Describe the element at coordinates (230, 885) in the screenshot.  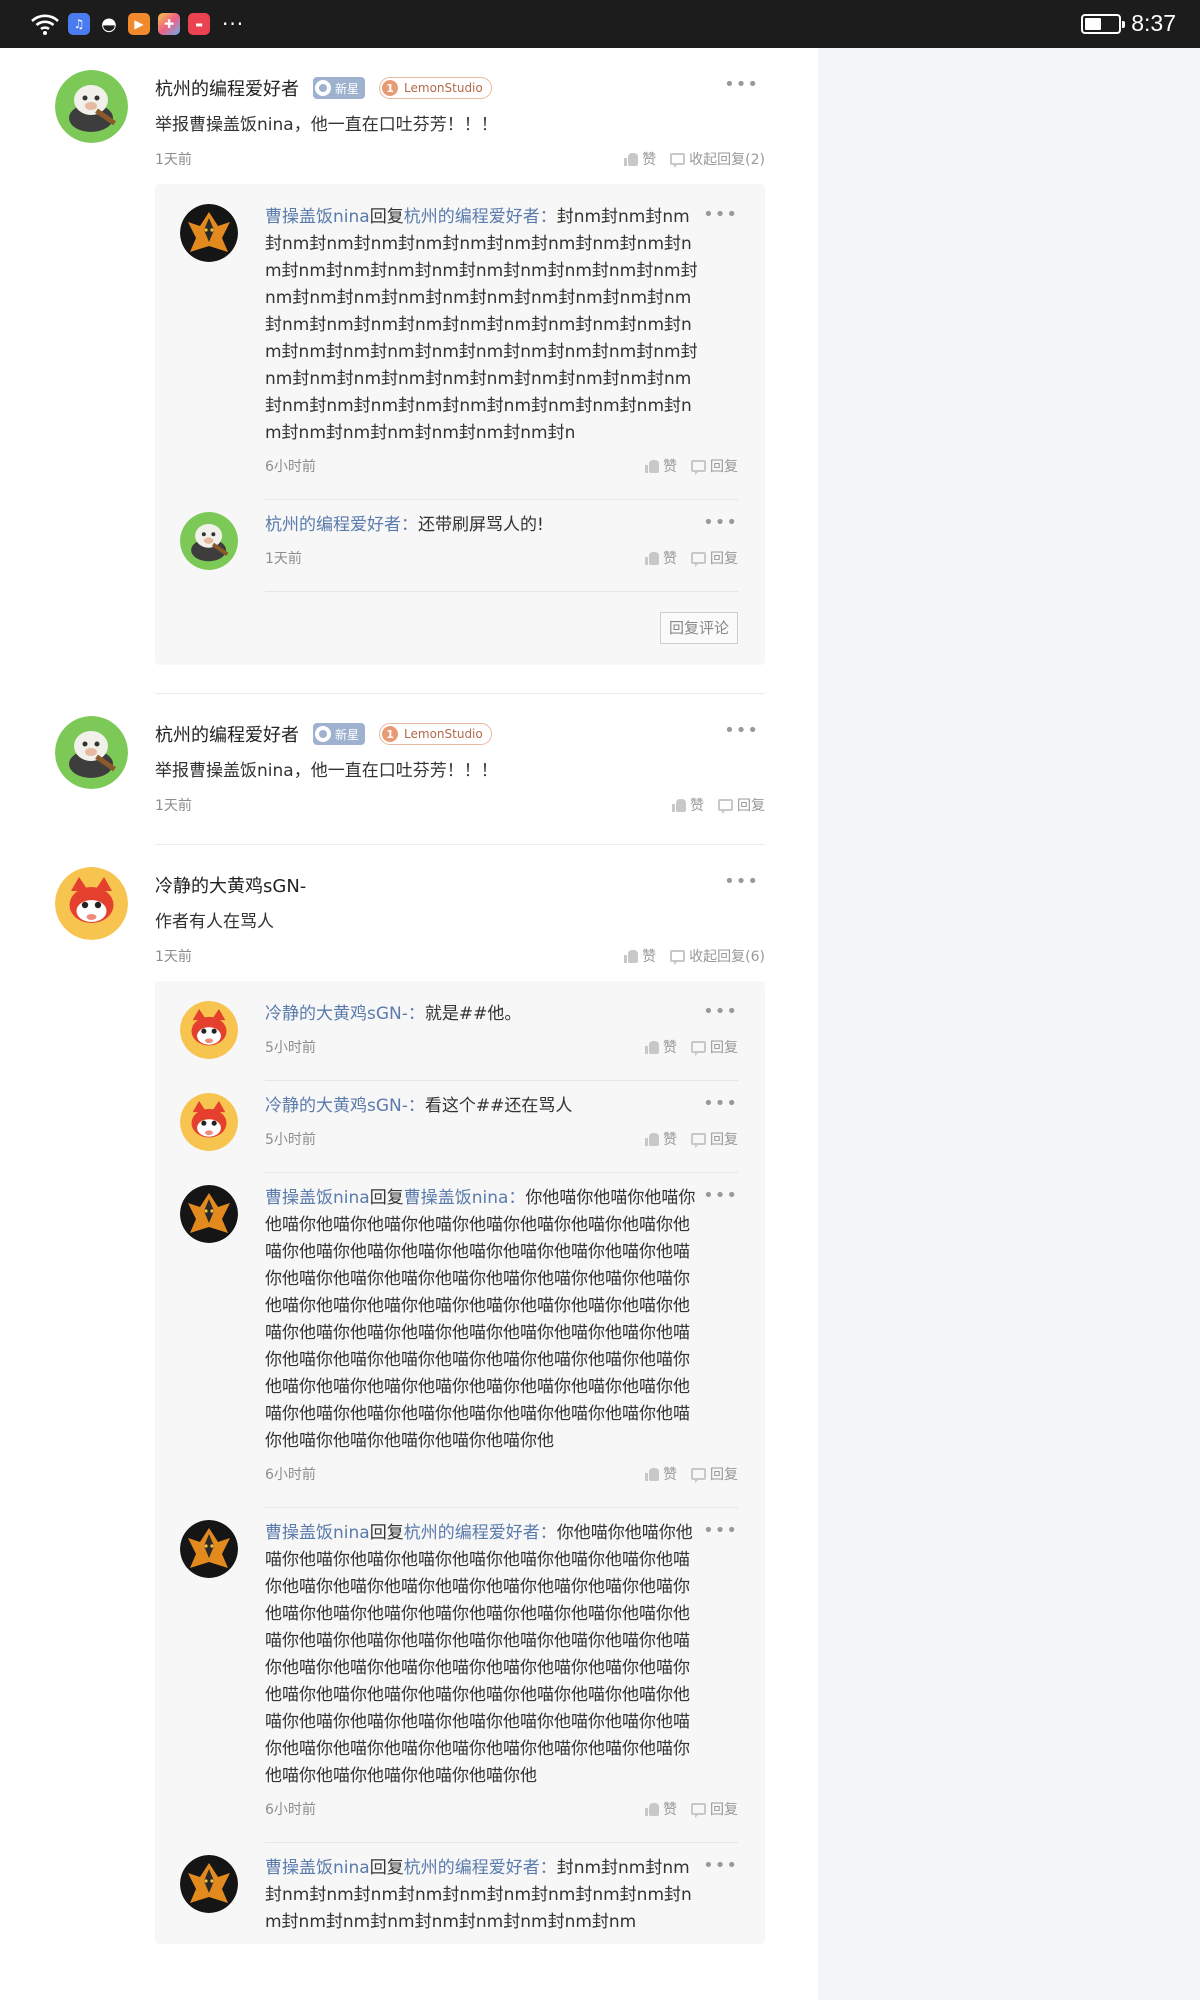
I see `comment-author: 冷静的大黄鸡sGN-` at that location.